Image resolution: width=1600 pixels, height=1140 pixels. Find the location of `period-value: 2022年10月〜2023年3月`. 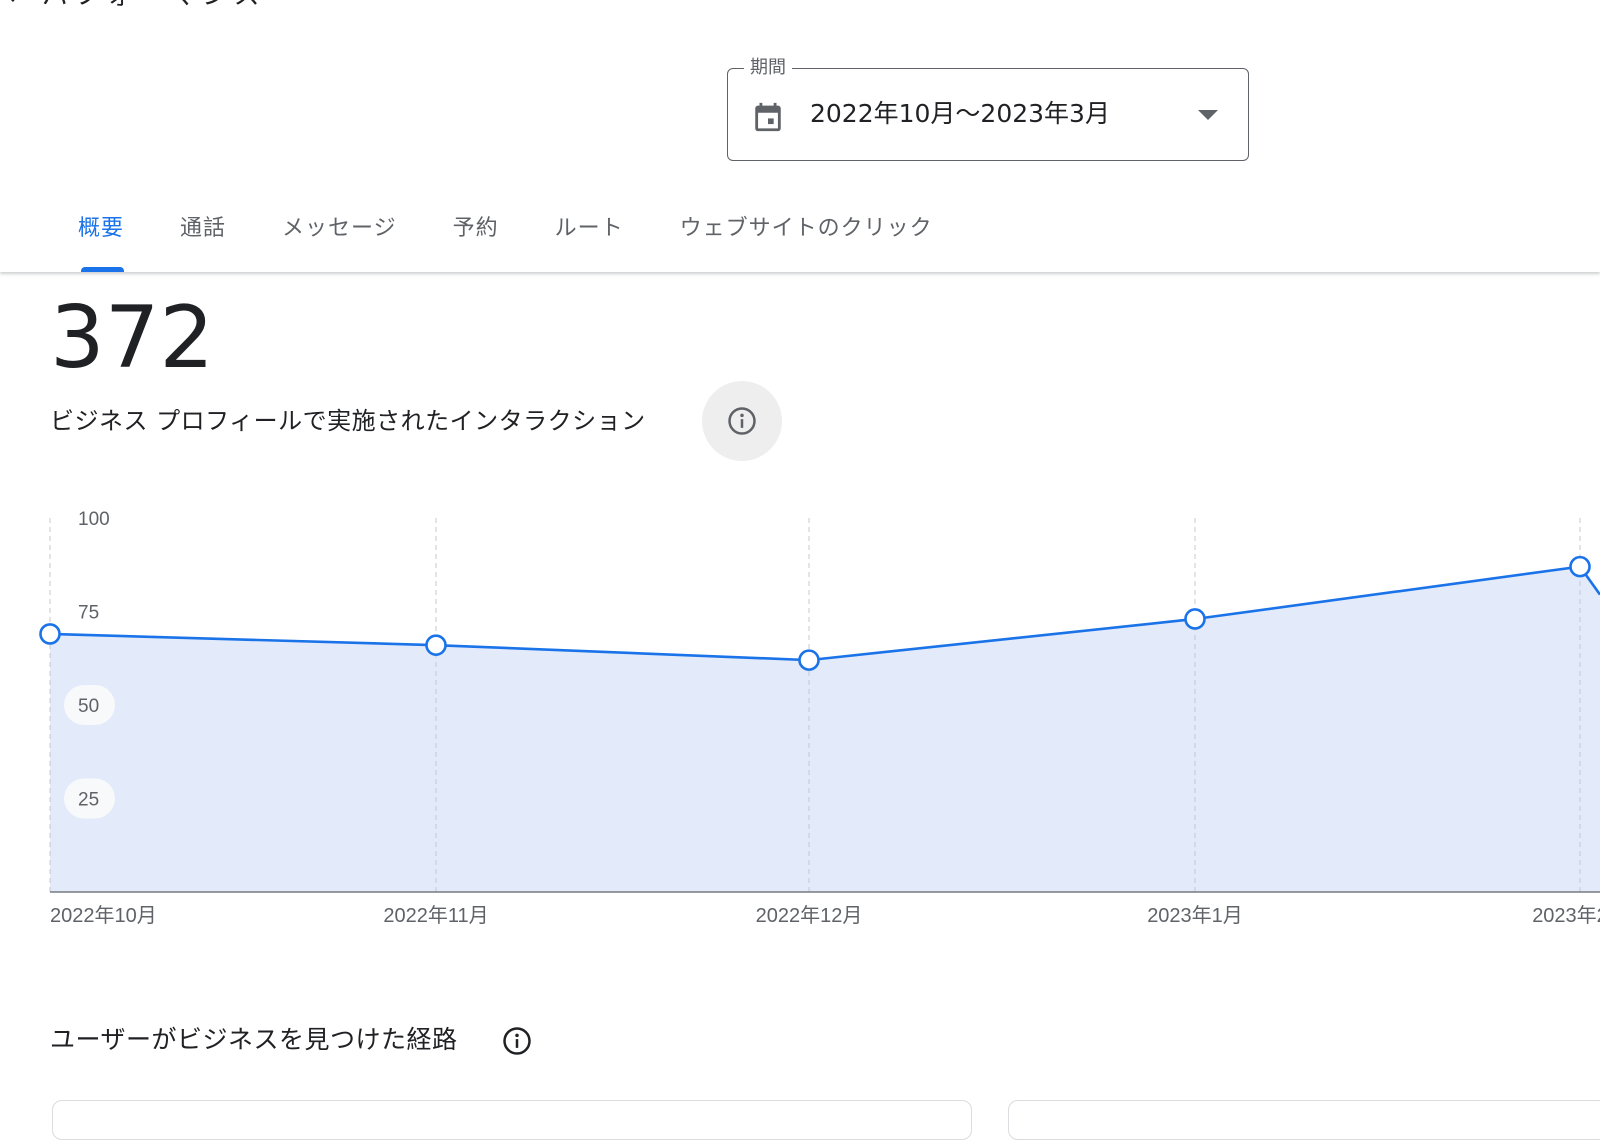

period-value: 2022年10月〜2023年3月 is located at coordinates (960, 113).